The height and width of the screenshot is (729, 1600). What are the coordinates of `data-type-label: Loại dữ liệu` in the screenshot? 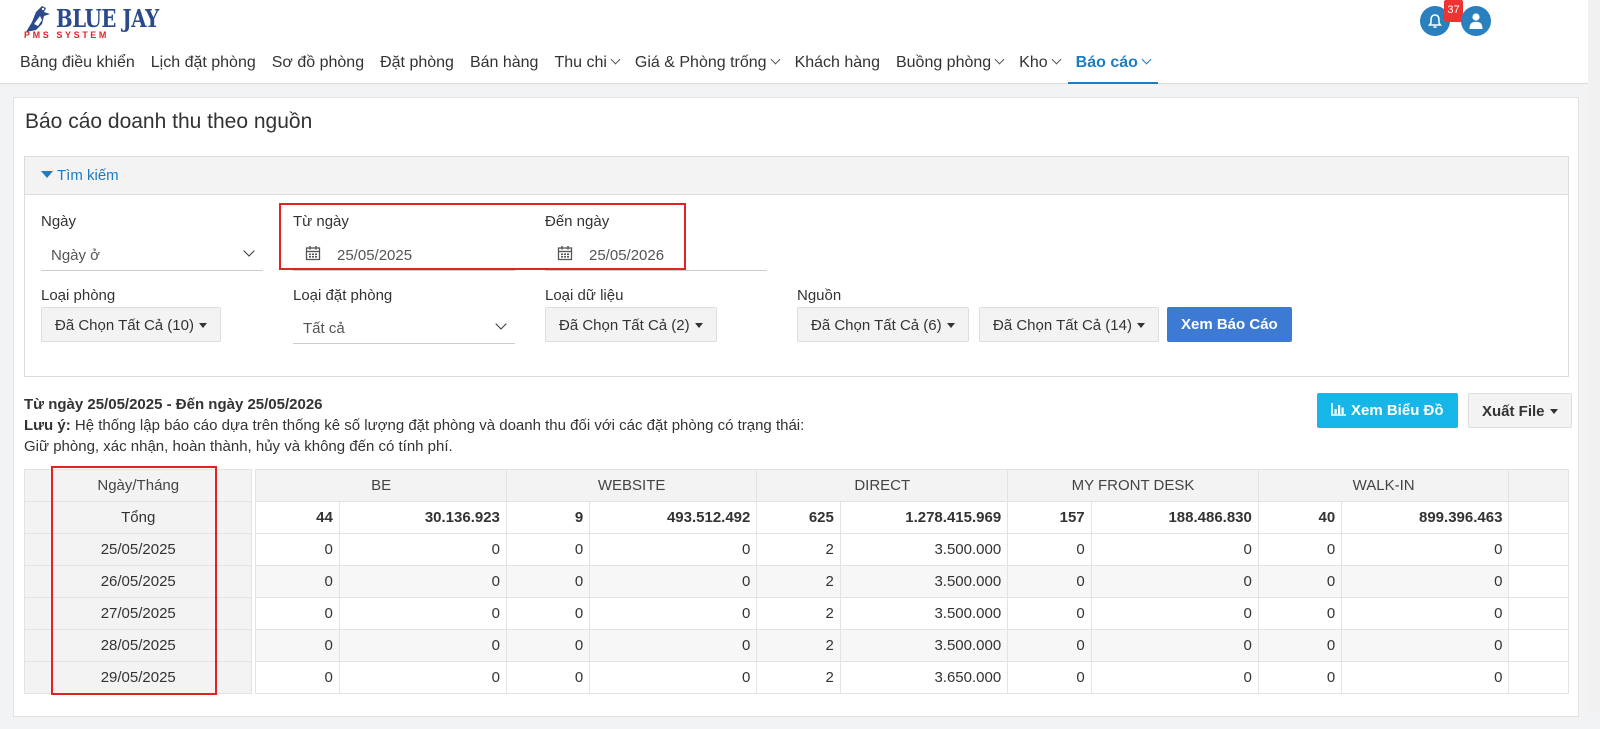 It's located at (584, 295).